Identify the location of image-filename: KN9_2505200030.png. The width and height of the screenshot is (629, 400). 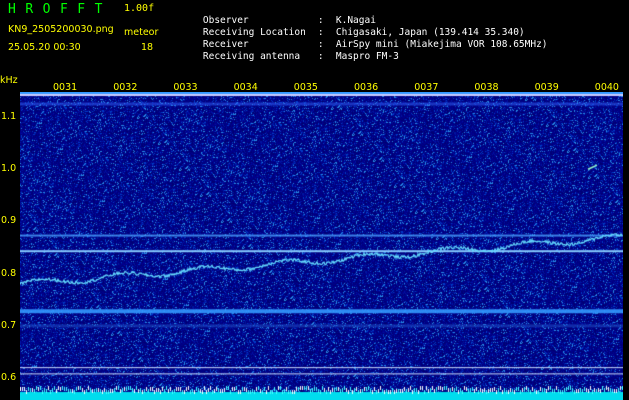
(61, 29).